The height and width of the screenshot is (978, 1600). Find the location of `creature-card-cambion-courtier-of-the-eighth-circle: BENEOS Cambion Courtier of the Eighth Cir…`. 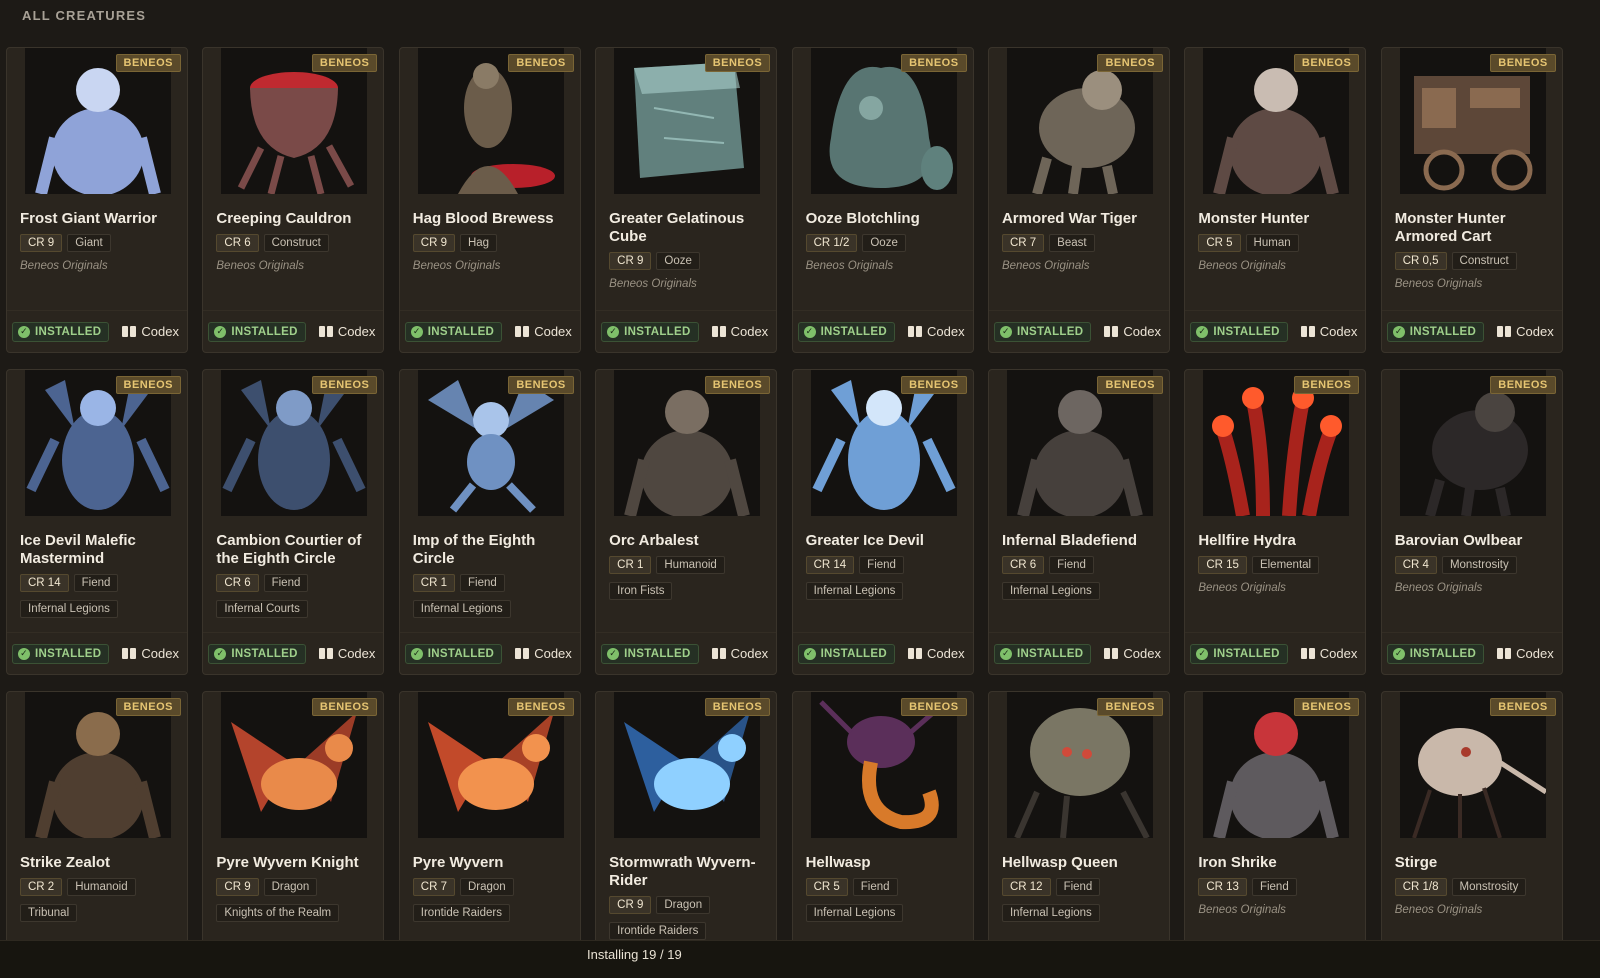

creature-card-cambion-courtier-of-the-eighth-circle: BENEOS Cambion Courtier of the Eighth Cir… is located at coordinates (293, 522).